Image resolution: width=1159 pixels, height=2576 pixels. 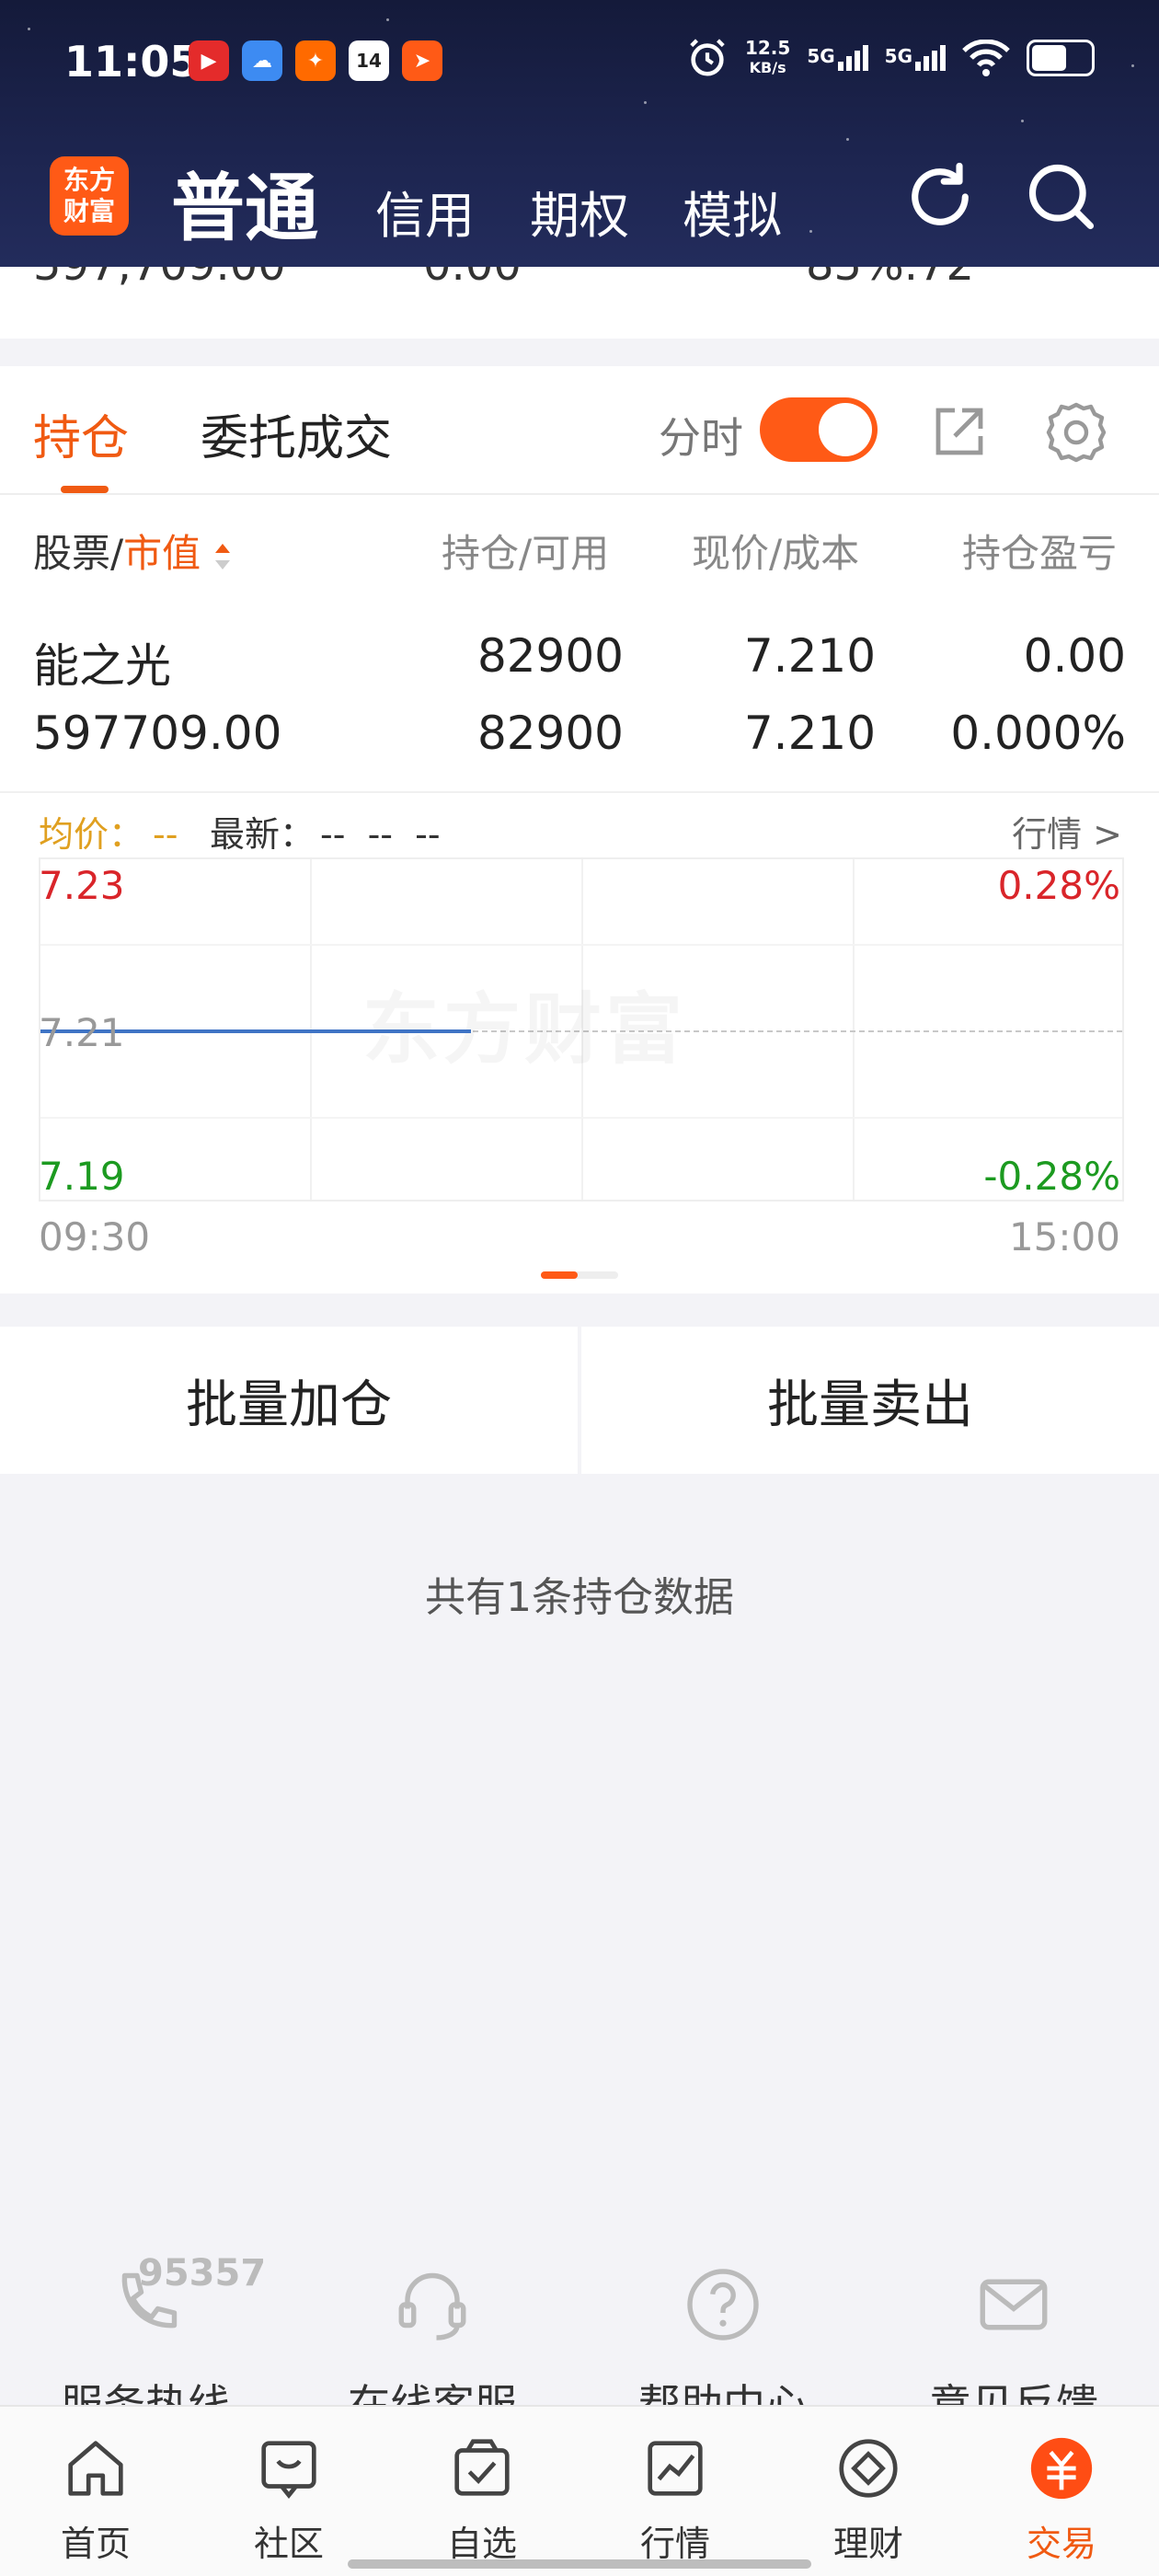 I want to click on status-indicators: 12.5 KB/s 5G 5G, so click(x=890, y=58).